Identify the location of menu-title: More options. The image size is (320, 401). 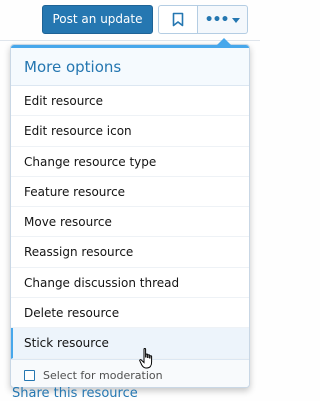
(130, 65).